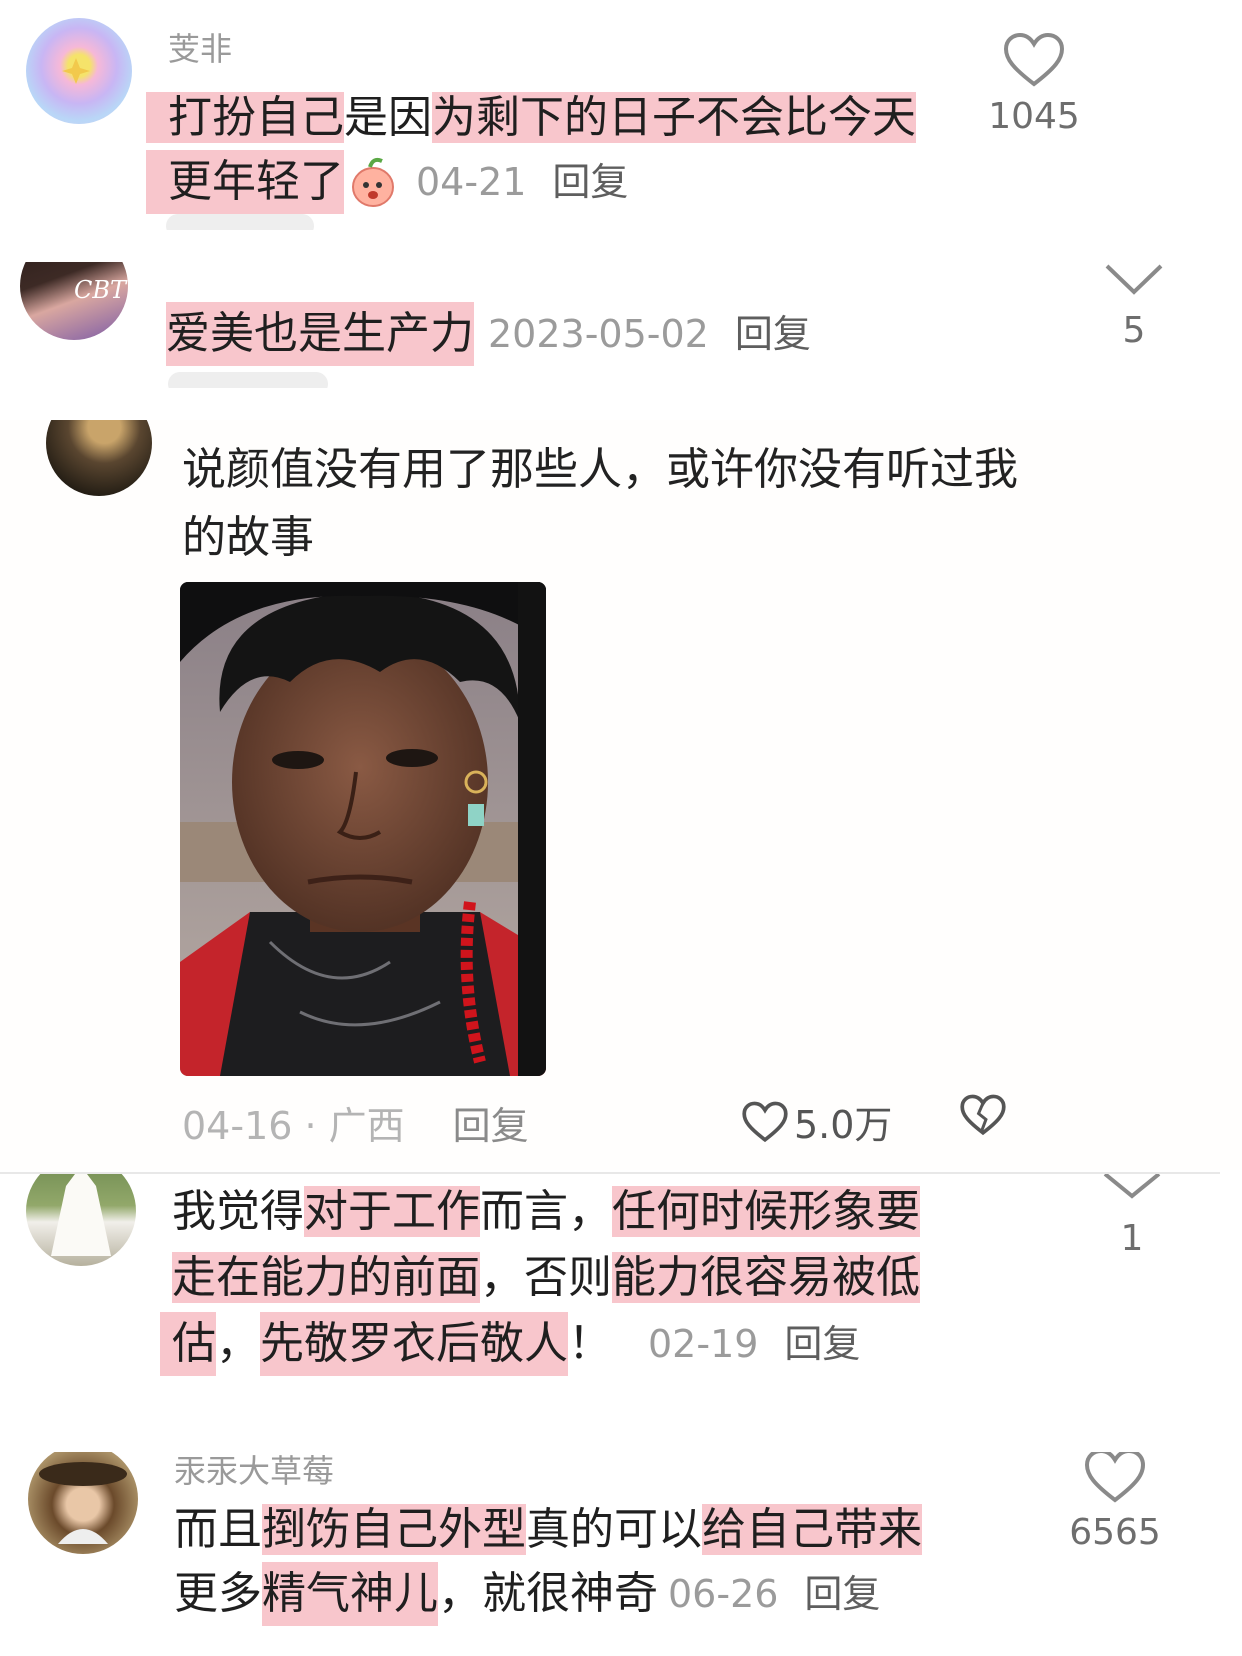  I want to click on plain-text: 是因, so click(388, 117).